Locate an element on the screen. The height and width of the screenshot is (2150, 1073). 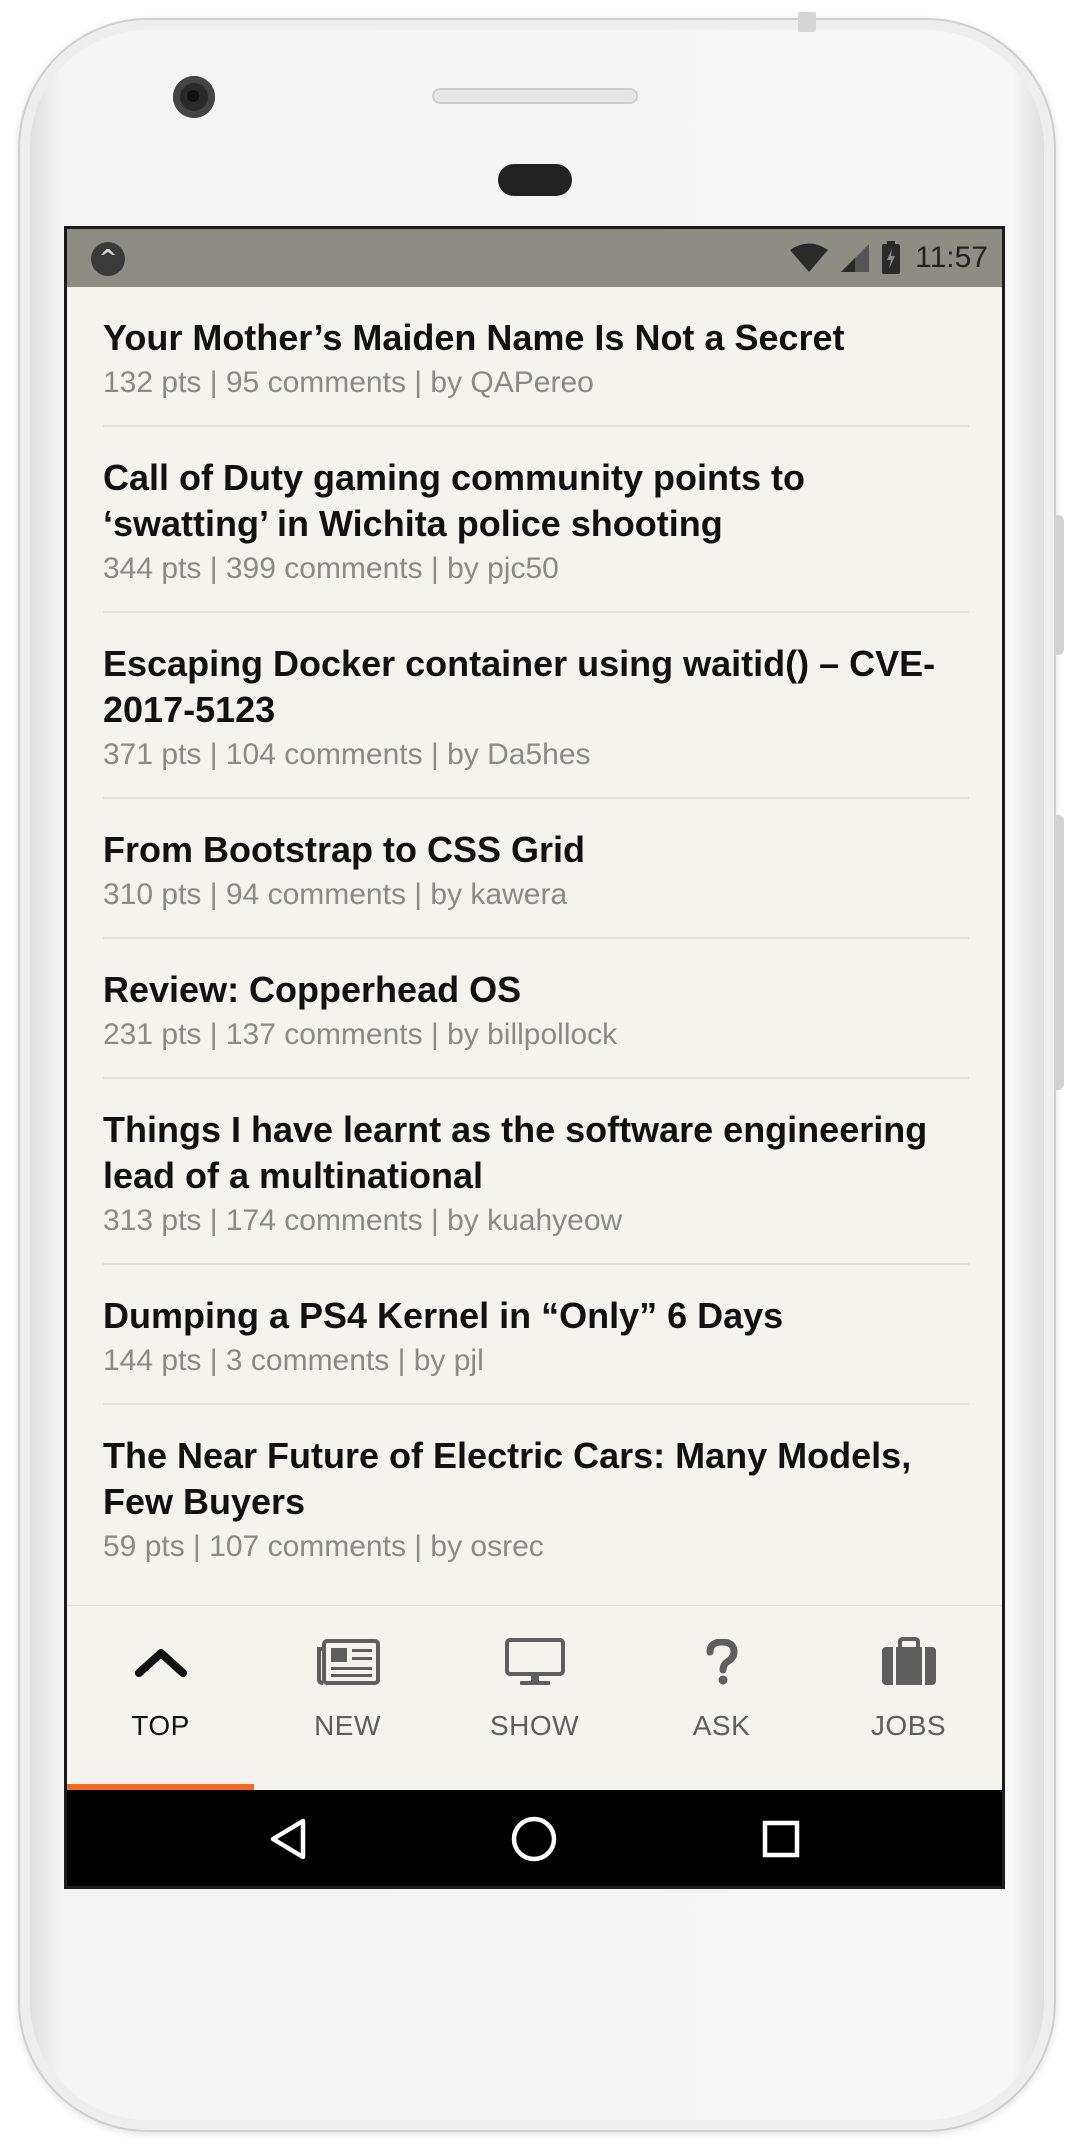
story-meta: 344 pts | 399 comments | by pjc50 is located at coordinates (331, 568).